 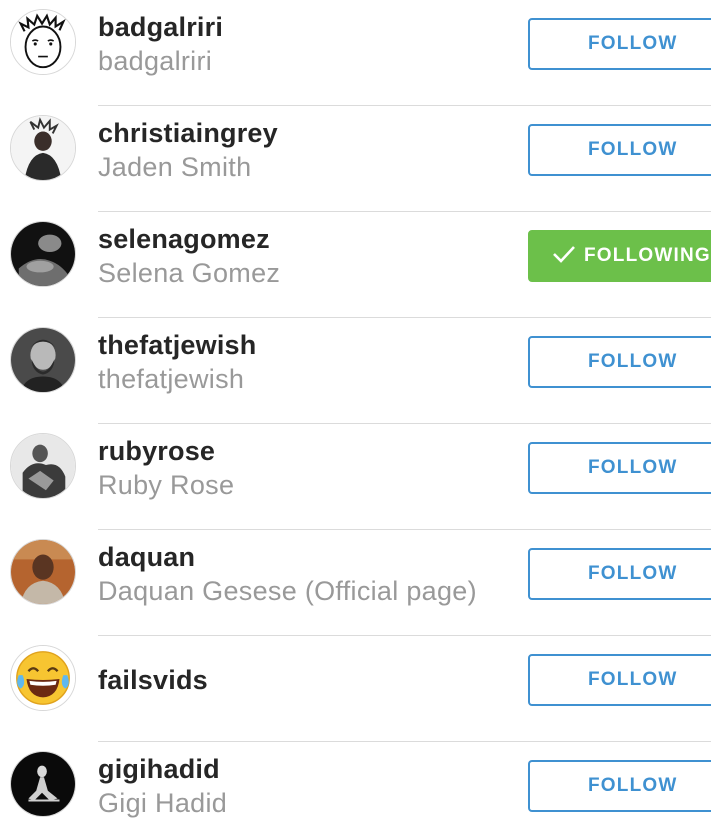 I want to click on full-name: badgalriri, so click(x=155, y=61).